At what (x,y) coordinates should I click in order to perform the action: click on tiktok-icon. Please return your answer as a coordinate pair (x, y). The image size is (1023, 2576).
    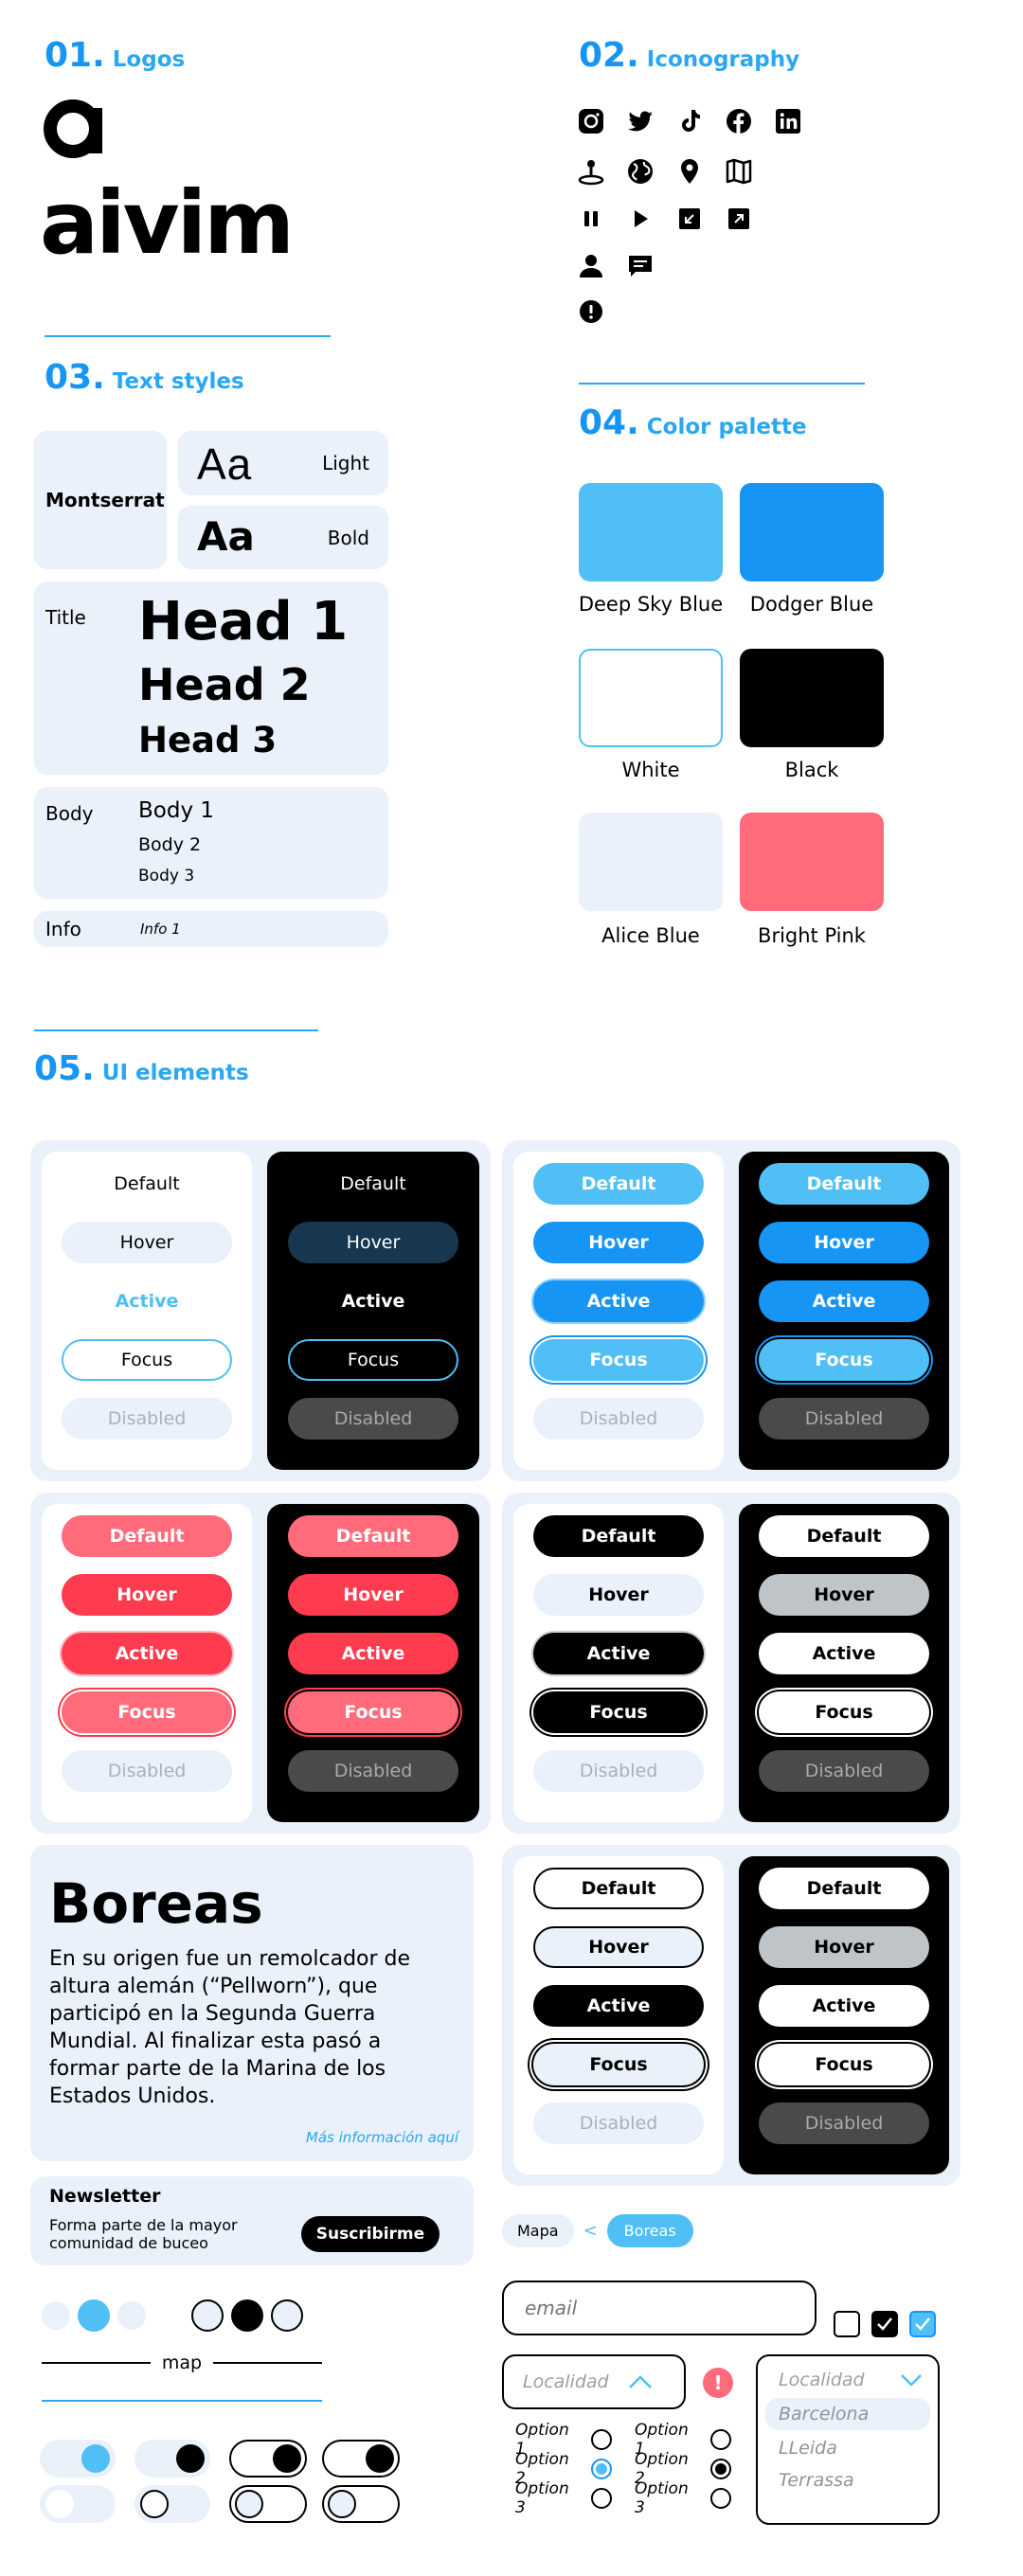
    Looking at the image, I should click on (689, 121).